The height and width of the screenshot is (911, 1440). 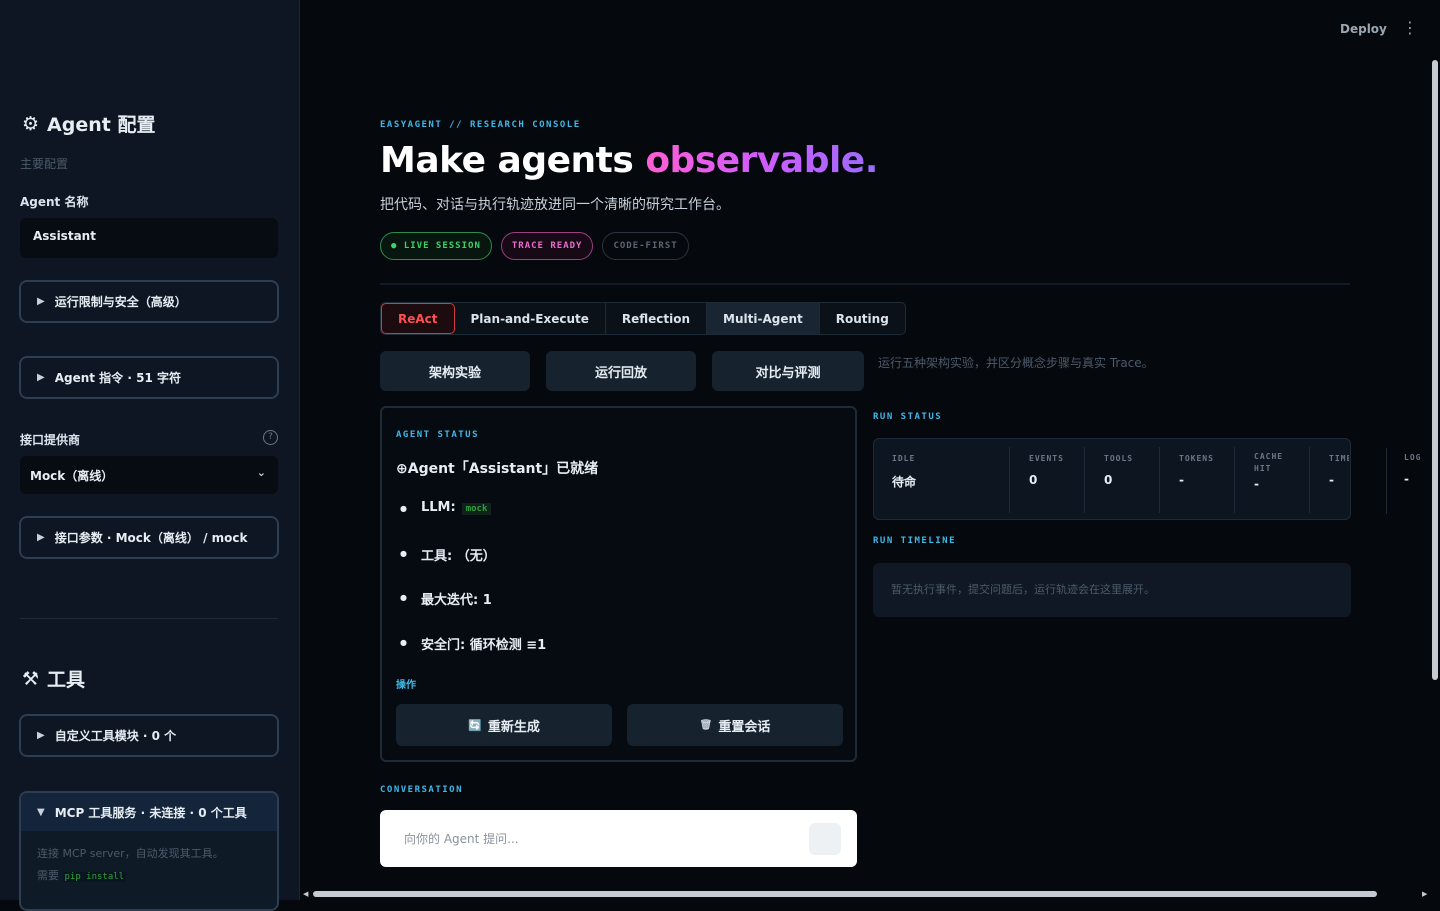 I want to click on mcp-expander-header: ▼ MCP 工具服务 · 未连接 · 0 个工具, so click(x=149, y=812).